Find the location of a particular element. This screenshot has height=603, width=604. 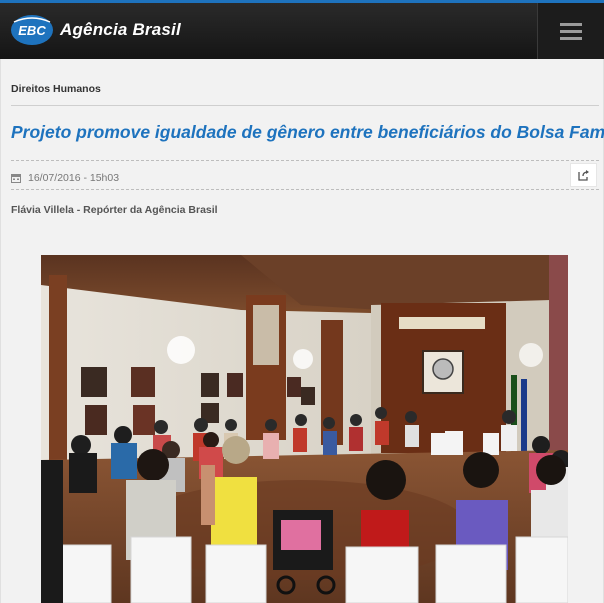

date-row: 16/07/2016 - 15h03 is located at coordinates (65, 178).